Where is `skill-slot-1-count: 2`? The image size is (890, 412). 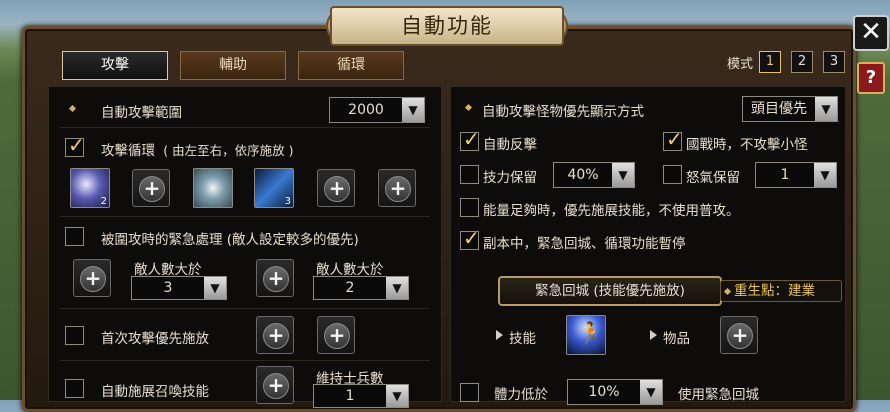
skill-slot-1-count: 2 is located at coordinates (103, 201).